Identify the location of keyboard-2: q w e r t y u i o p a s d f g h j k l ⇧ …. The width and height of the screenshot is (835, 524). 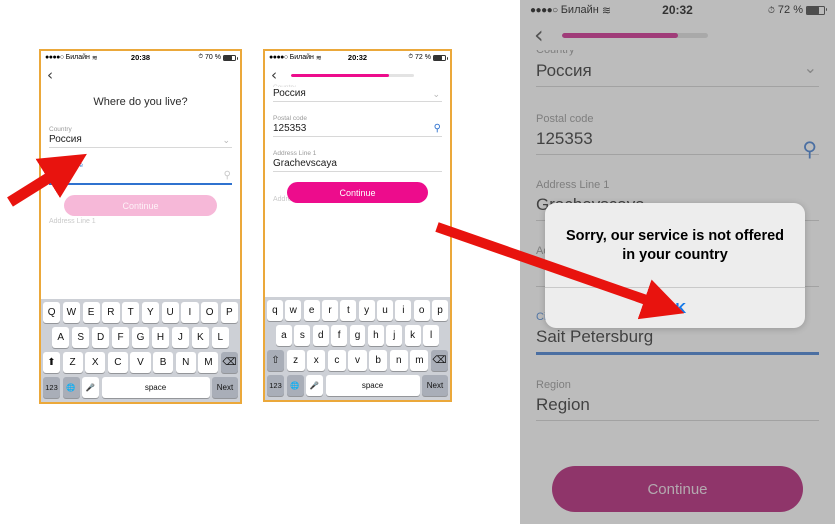
(357, 348).